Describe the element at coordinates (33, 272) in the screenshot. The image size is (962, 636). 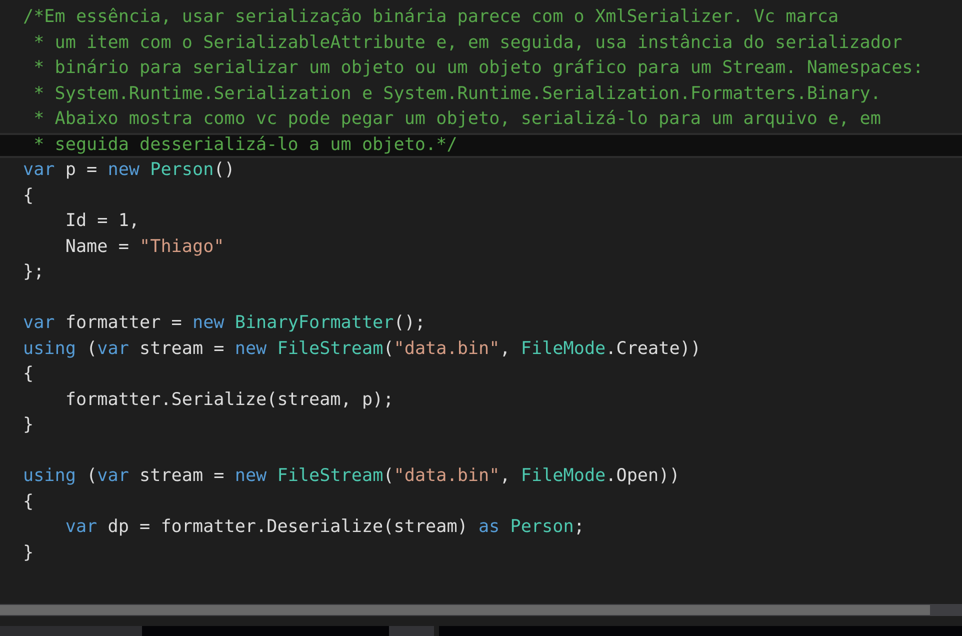
I see `code-line: };` at that location.